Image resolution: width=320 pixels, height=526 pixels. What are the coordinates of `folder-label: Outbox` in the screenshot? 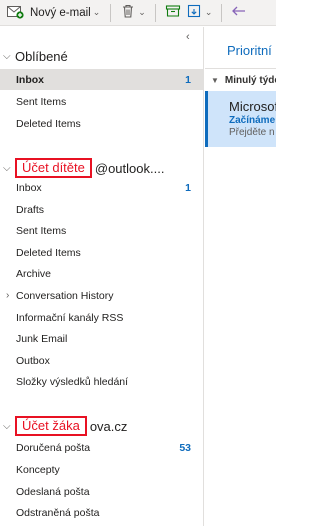 It's located at (33, 360).